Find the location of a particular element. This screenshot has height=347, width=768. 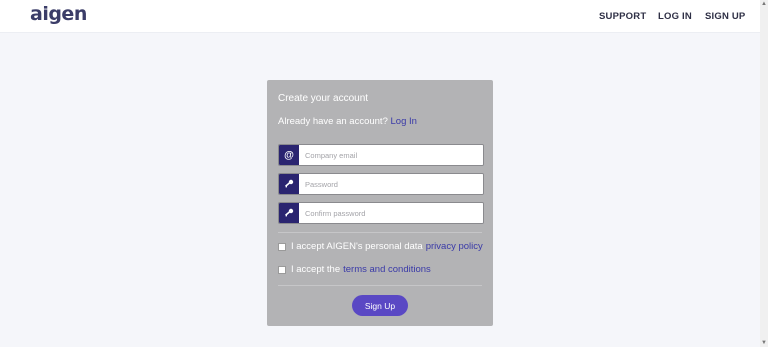

terms-and-conditions-link: terms and conditions is located at coordinates (387, 269).